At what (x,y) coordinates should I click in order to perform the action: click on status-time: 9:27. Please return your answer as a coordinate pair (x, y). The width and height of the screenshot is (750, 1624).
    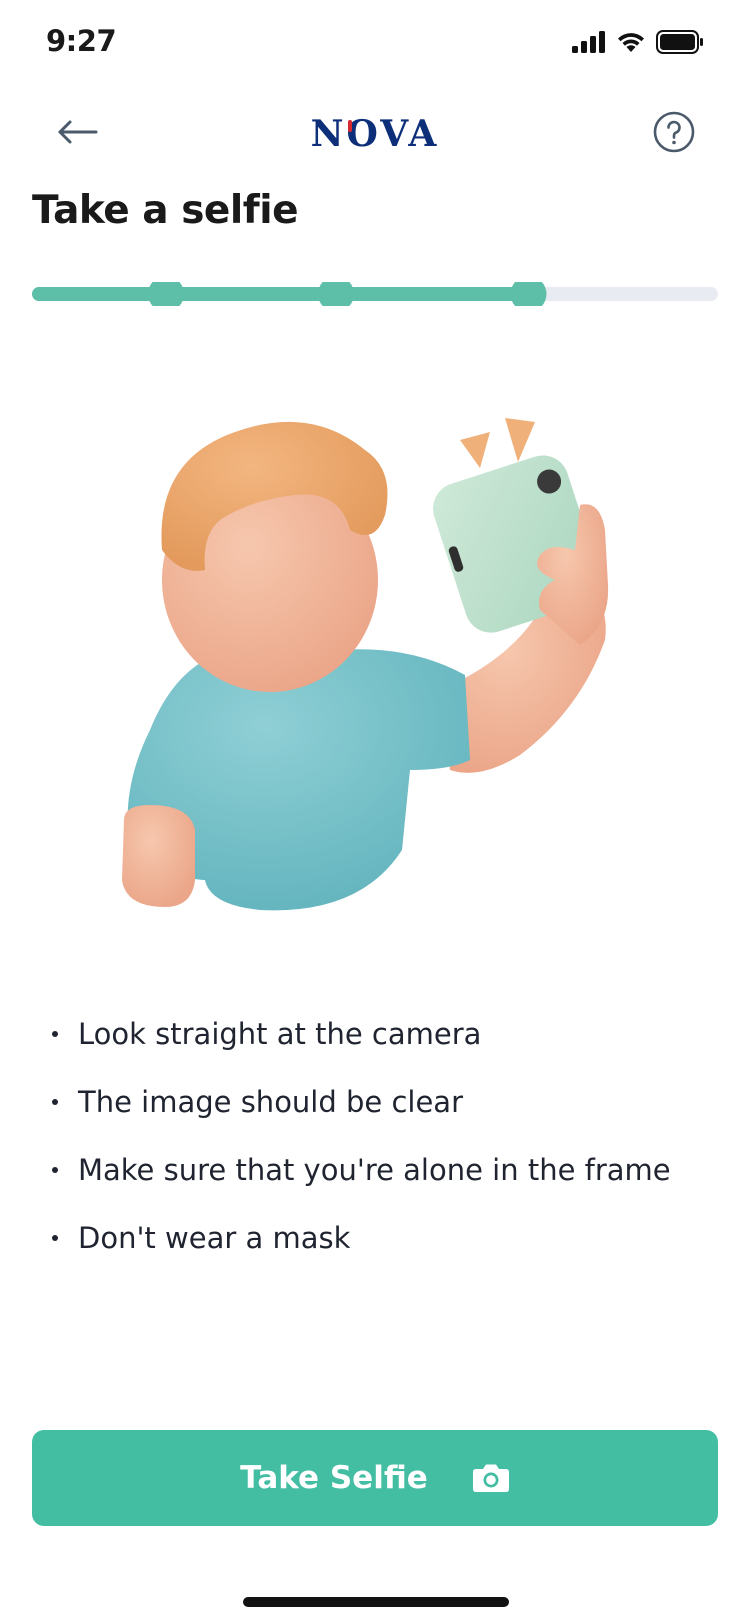
    Looking at the image, I should click on (81, 41).